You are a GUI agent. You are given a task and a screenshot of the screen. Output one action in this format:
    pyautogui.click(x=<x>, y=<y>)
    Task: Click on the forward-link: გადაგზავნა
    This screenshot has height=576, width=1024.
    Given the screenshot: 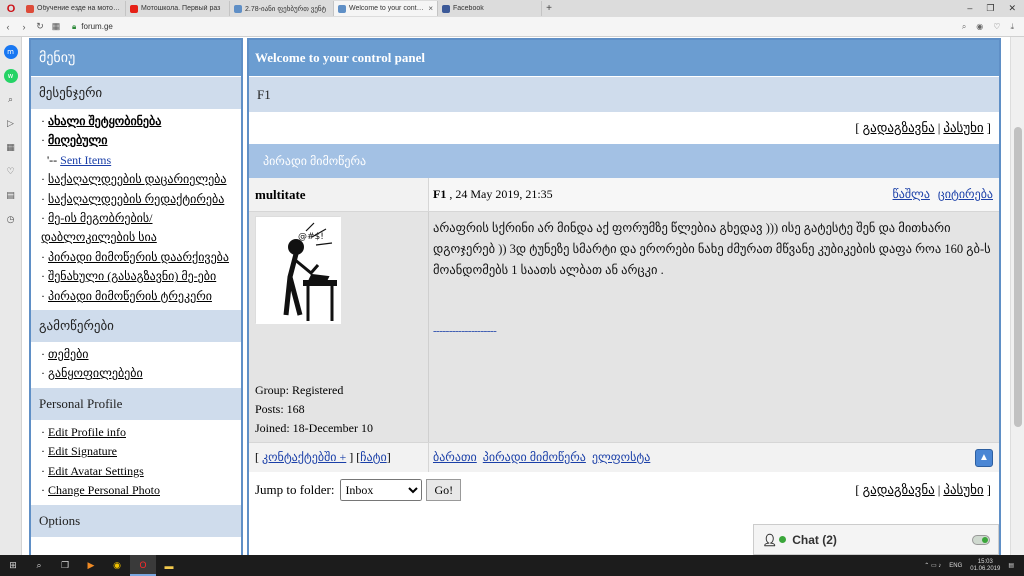 What is the action you would take?
    pyautogui.click(x=899, y=128)
    